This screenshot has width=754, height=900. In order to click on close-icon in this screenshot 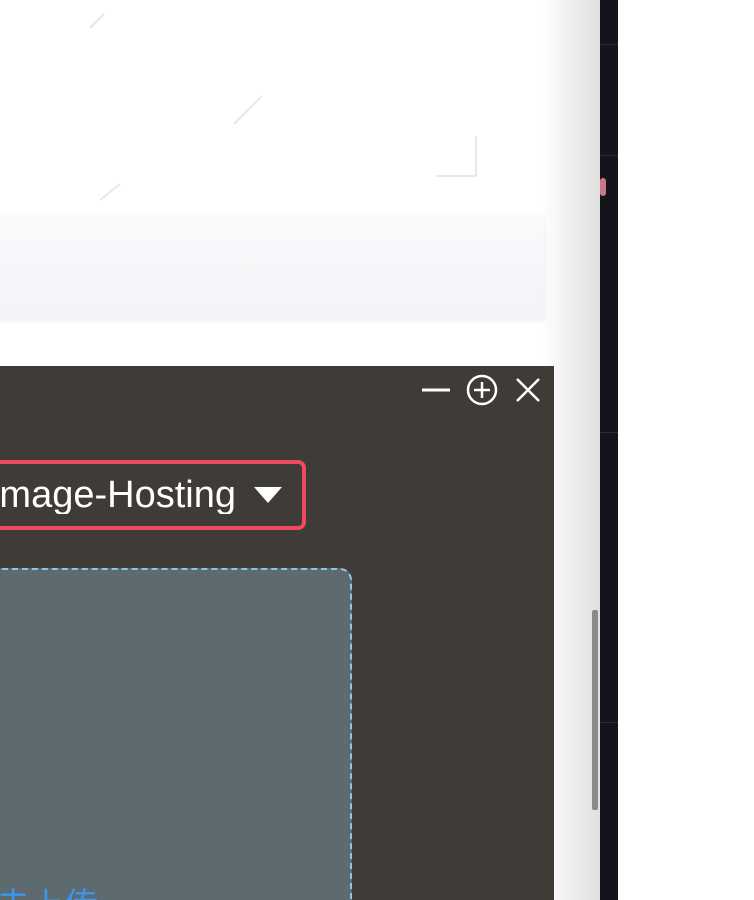, I will do `click(528, 390)`.